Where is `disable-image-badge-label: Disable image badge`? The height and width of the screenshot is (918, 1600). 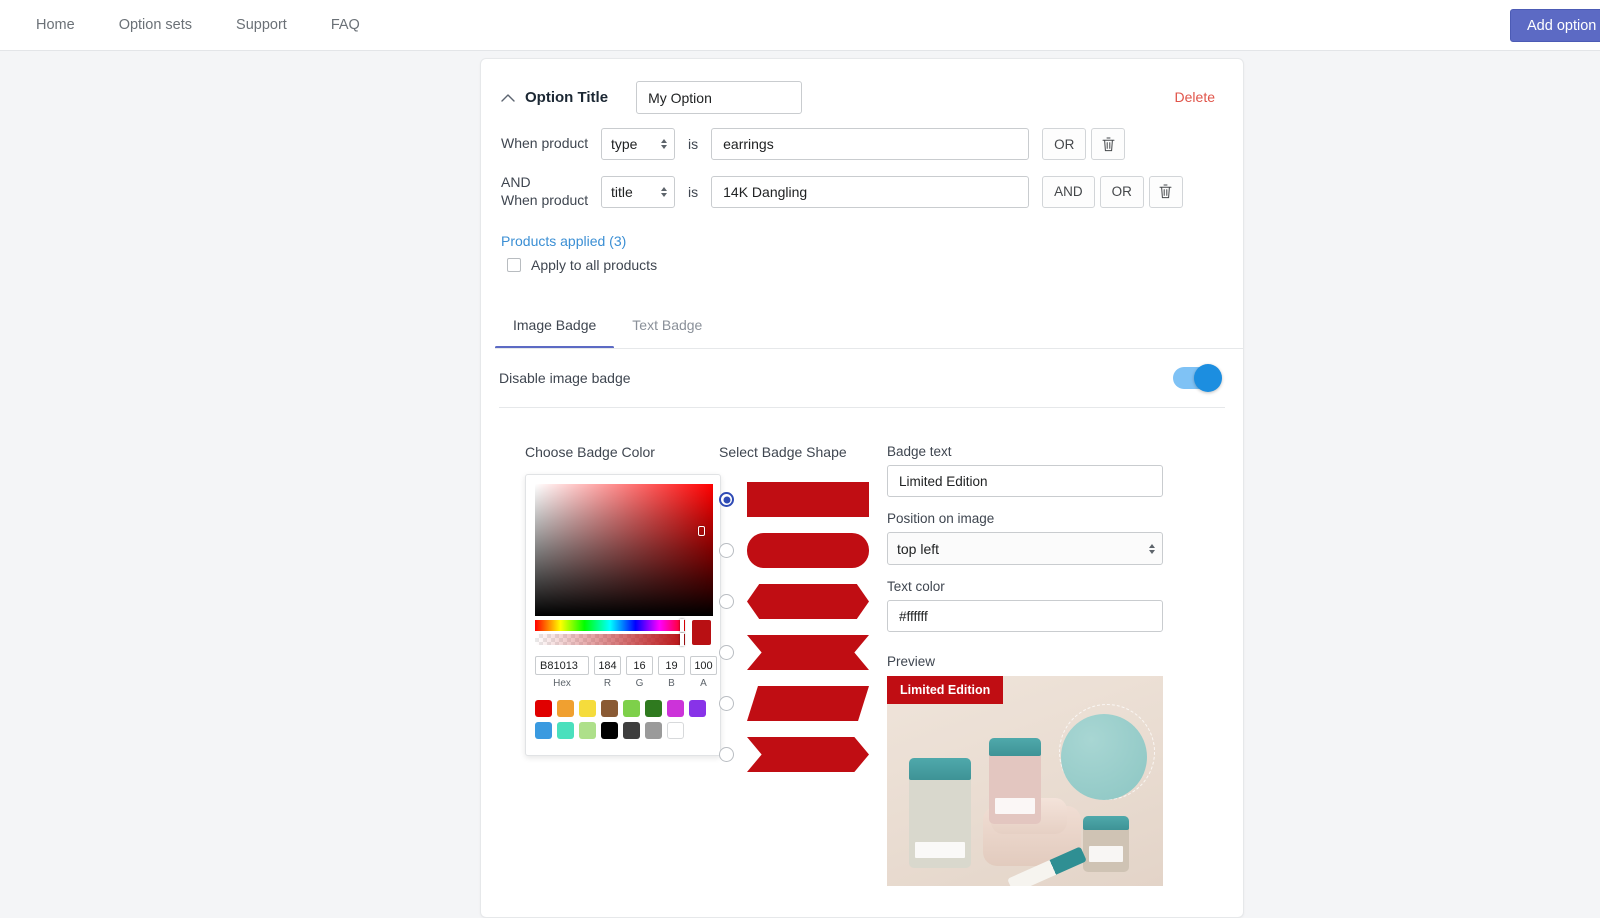 disable-image-badge-label: Disable image badge is located at coordinates (565, 378).